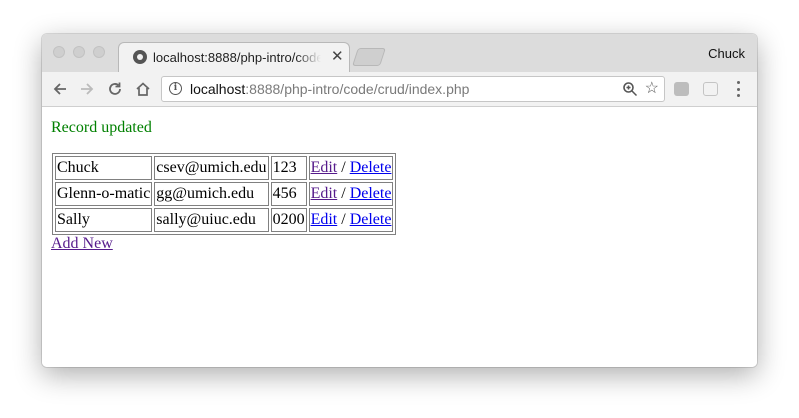  What do you see at coordinates (218, 89) in the screenshot?
I see `url-host: localhost` at bounding box center [218, 89].